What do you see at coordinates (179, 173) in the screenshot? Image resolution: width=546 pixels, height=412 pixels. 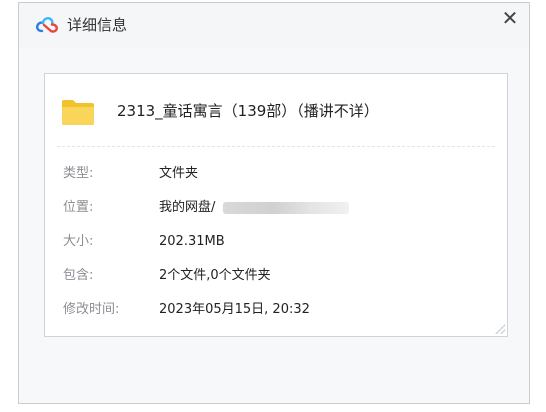 I see `property-value: 文件夹` at bounding box center [179, 173].